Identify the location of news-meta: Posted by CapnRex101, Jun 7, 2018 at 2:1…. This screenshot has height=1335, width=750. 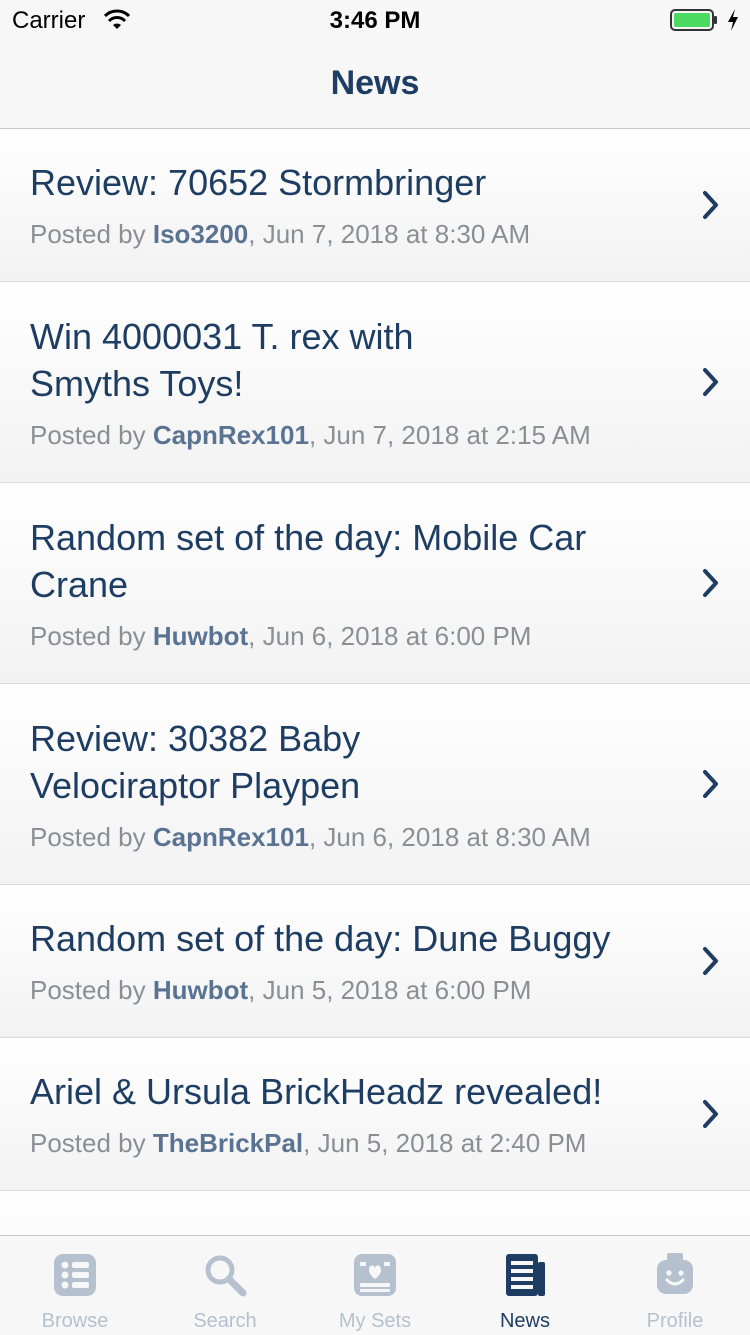
(370, 435).